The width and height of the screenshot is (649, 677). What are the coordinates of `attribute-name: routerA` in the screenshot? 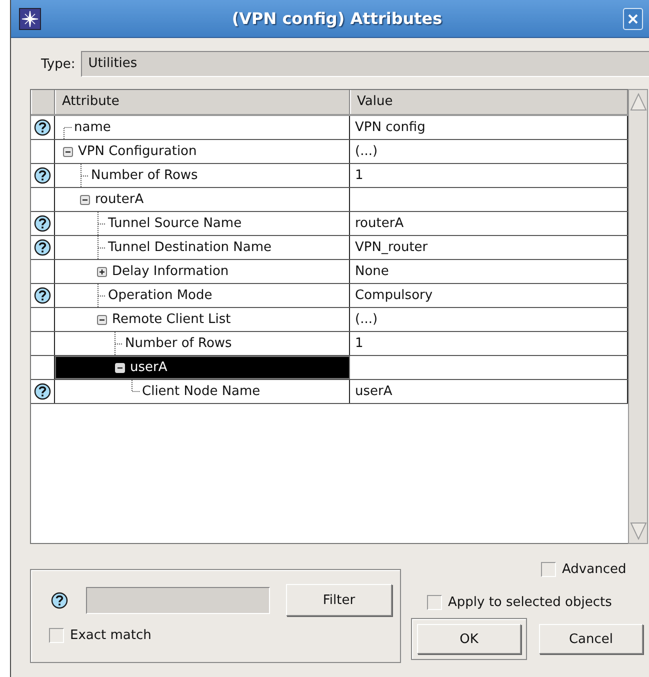 It's located at (119, 199).